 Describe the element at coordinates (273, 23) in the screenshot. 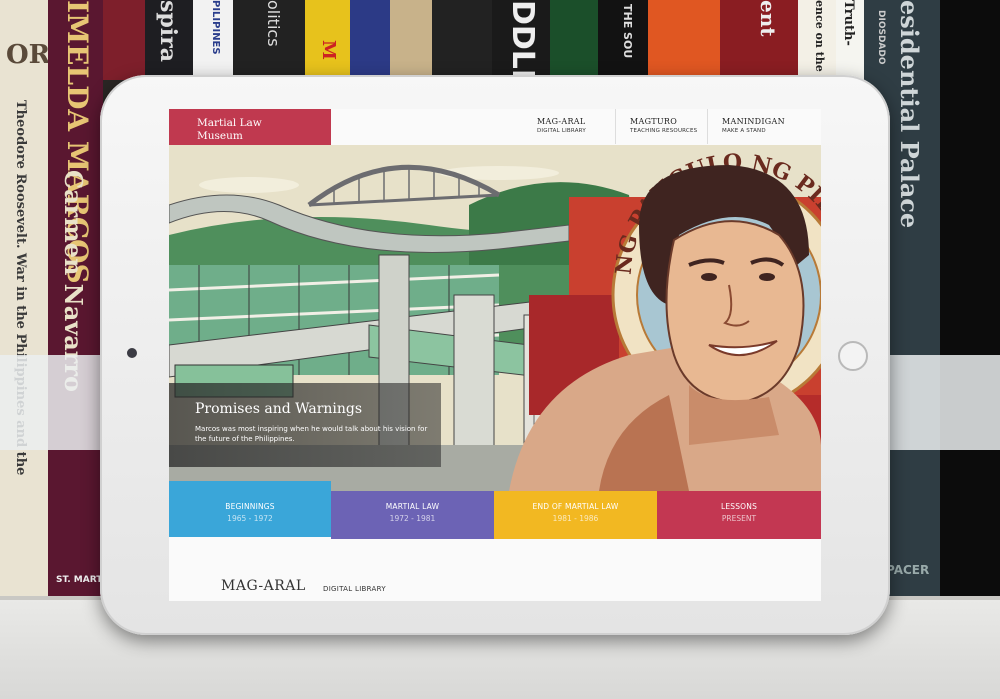

I see `book-title: olitics` at that location.